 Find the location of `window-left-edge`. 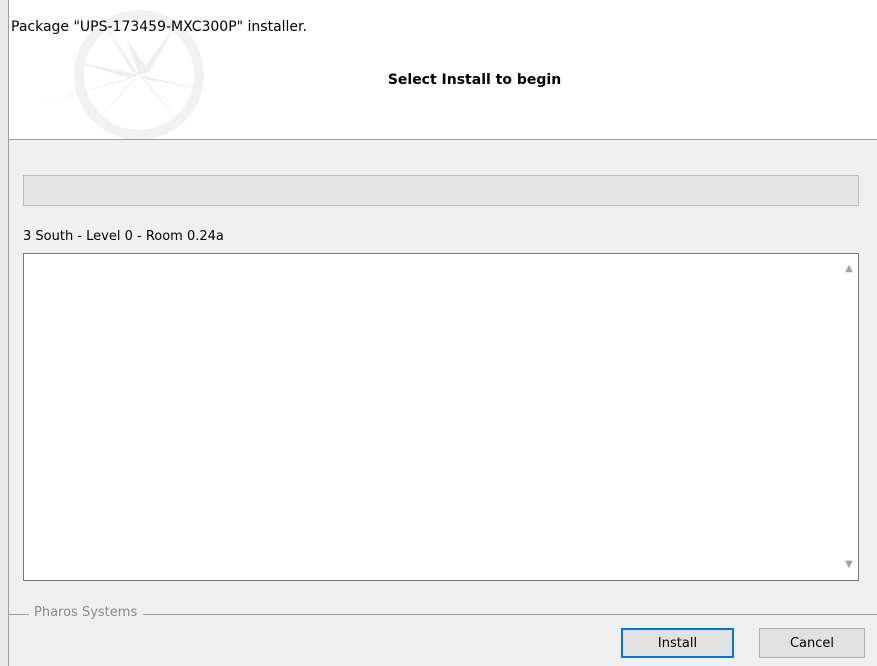

window-left-edge is located at coordinates (4, 333).